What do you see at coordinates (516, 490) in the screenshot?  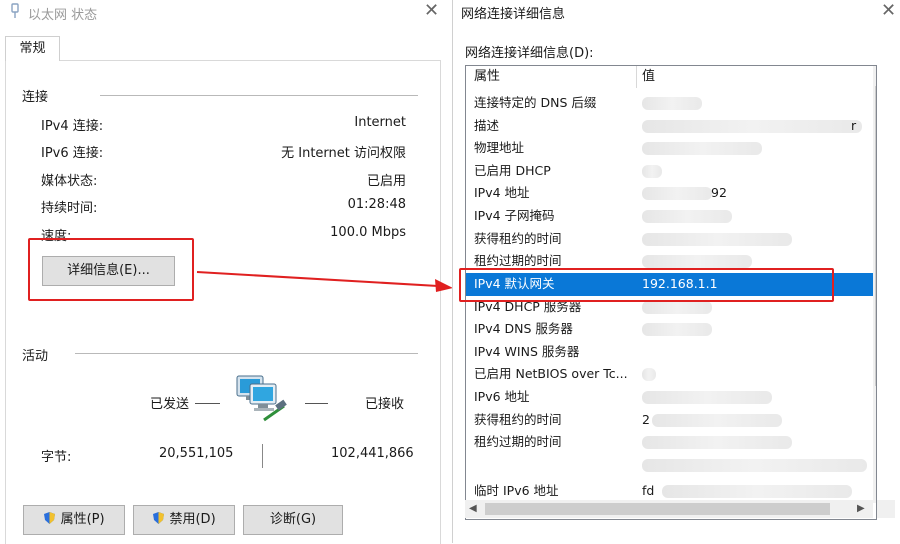 I see `property-name: 临时 IPv6 地址` at bounding box center [516, 490].